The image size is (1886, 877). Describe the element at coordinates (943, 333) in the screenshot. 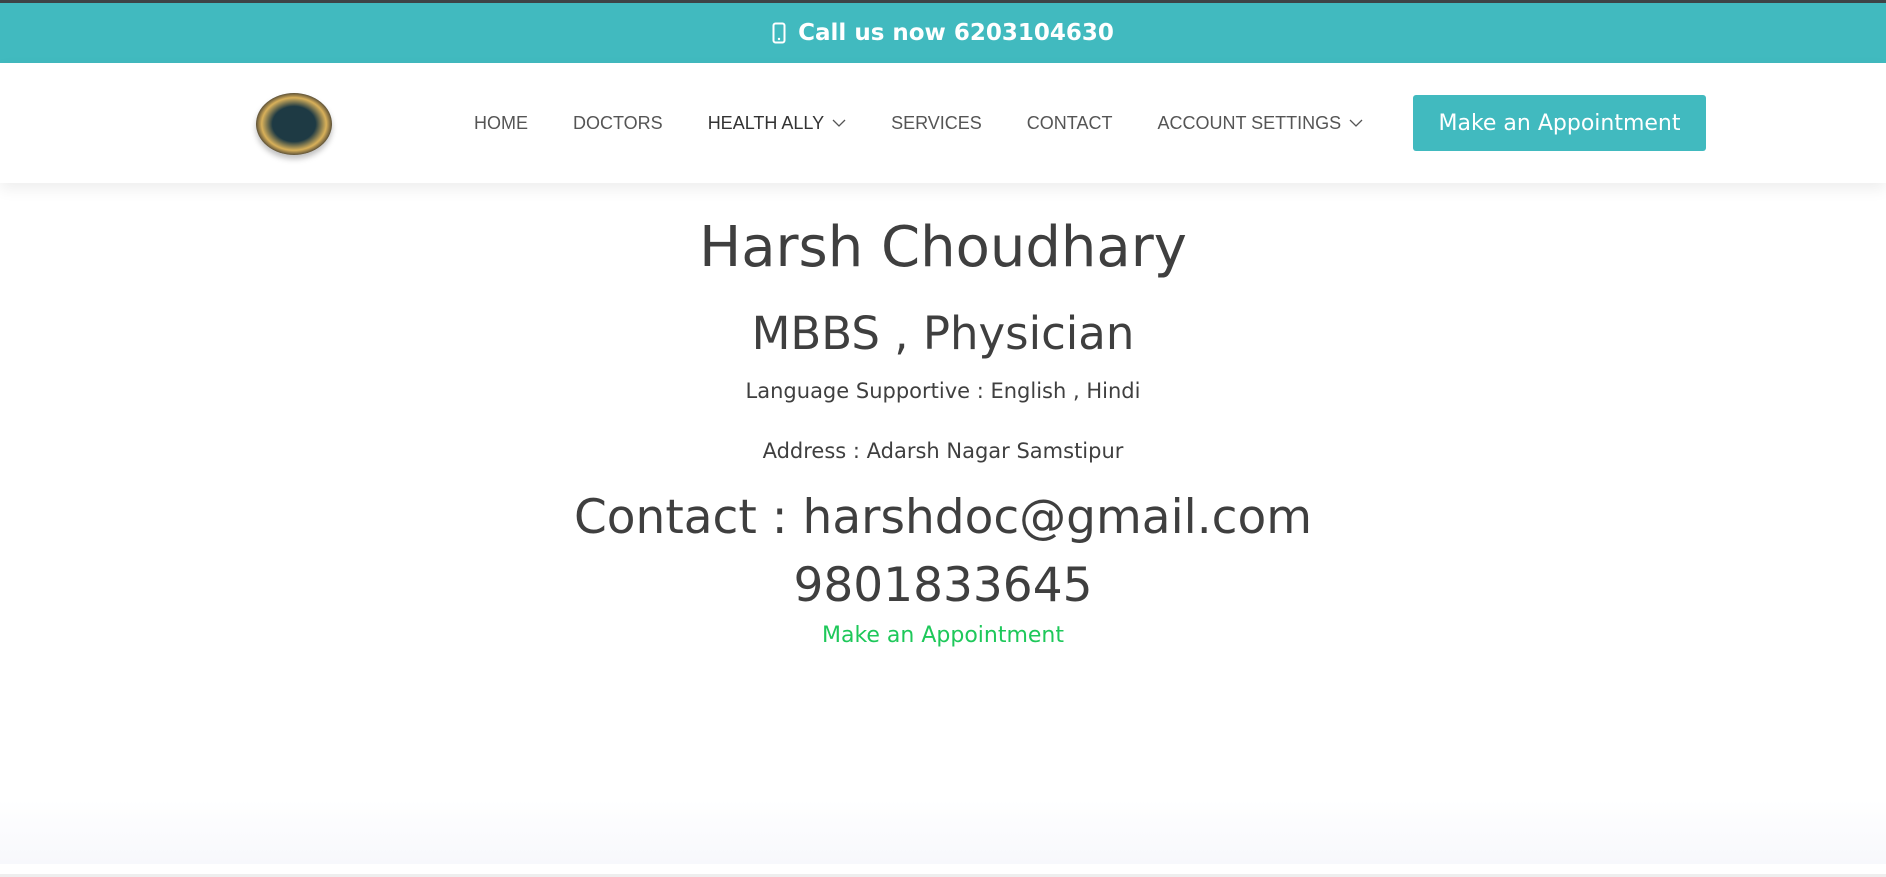

I see `doctor-qualification: MBBS , Physician` at that location.